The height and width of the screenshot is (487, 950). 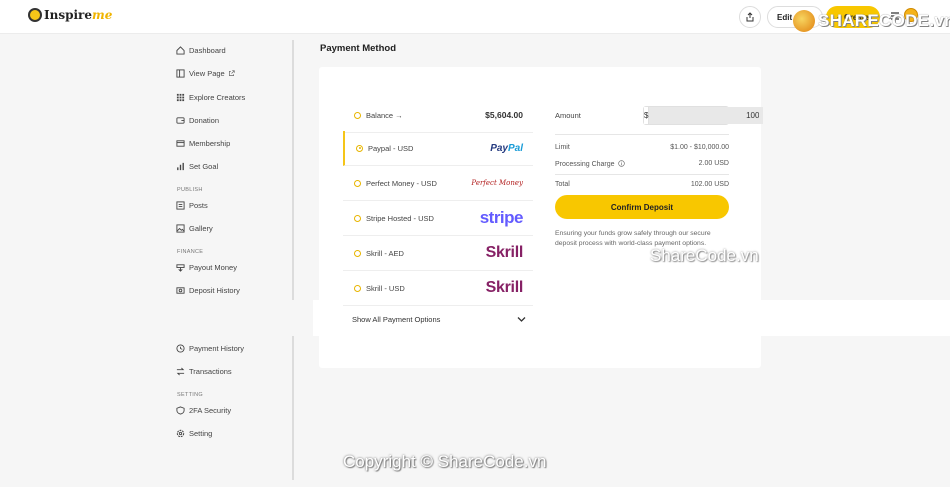 What do you see at coordinates (208, 290) in the screenshot?
I see `sidebar-item-deposit-history: Deposit History` at bounding box center [208, 290].